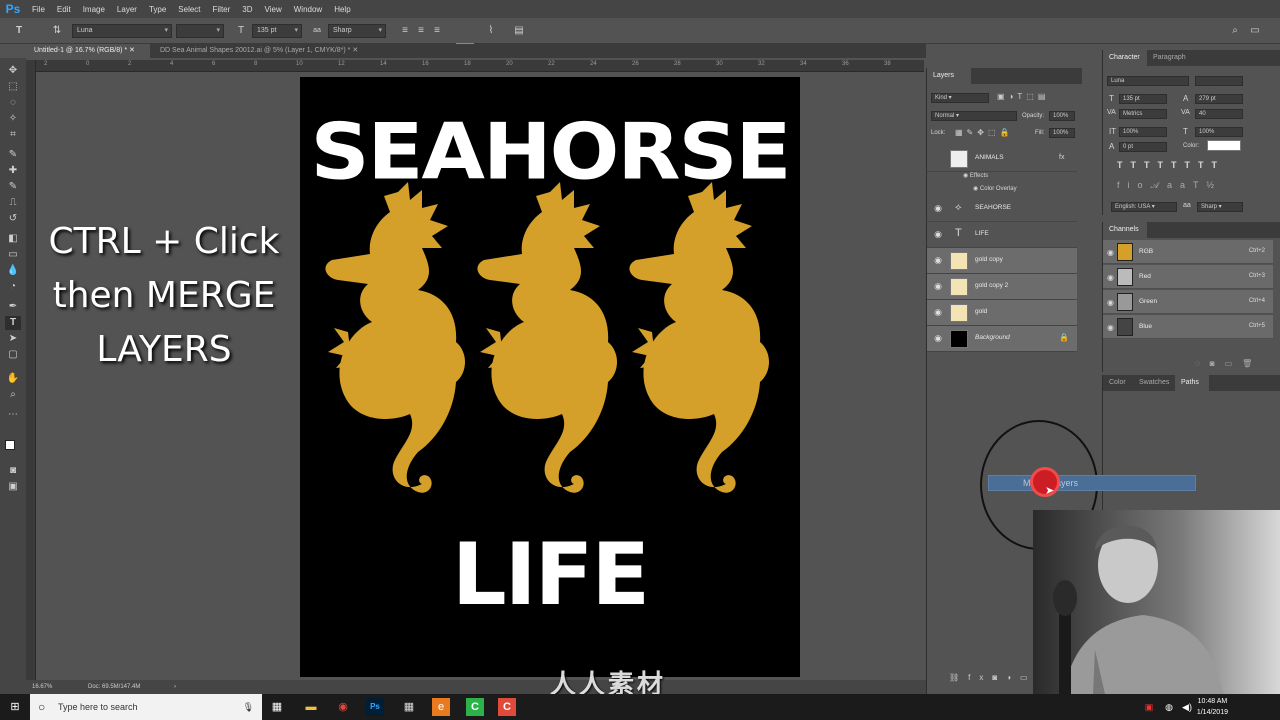 The image size is (1280, 720). I want to click on fill-field: 100%, so click(1062, 133).